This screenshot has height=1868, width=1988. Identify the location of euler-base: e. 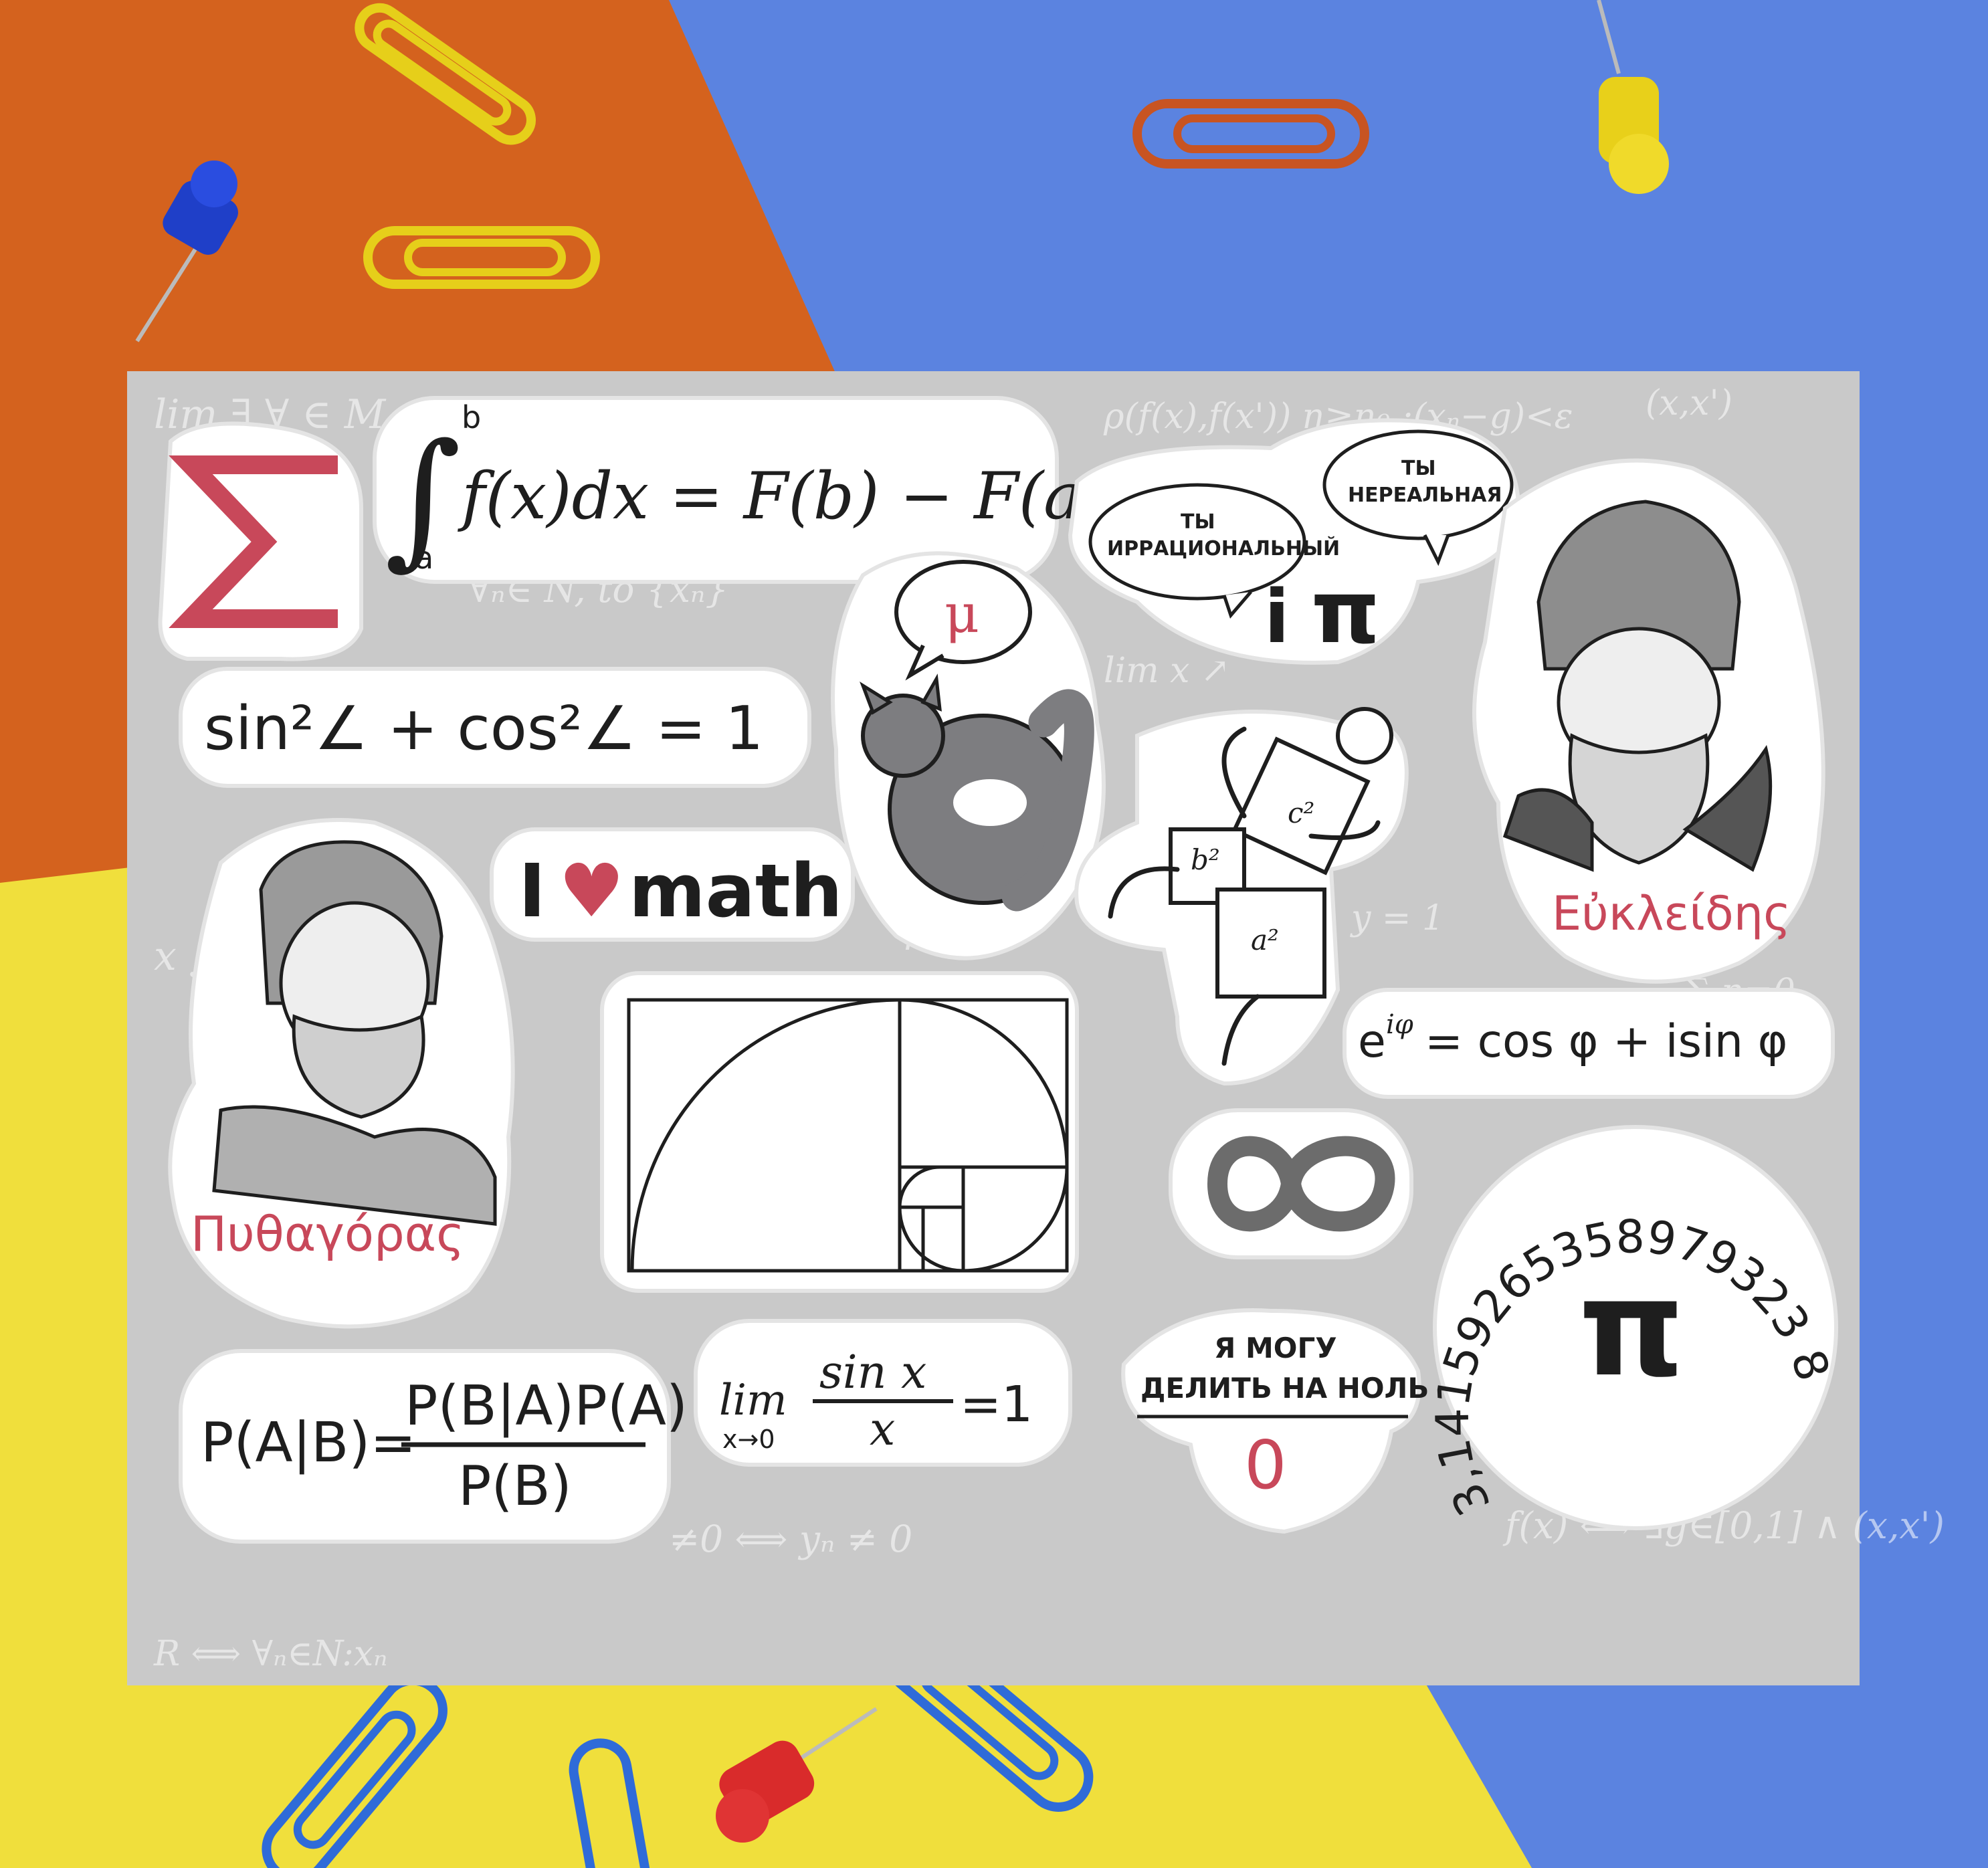
(1372, 1041).